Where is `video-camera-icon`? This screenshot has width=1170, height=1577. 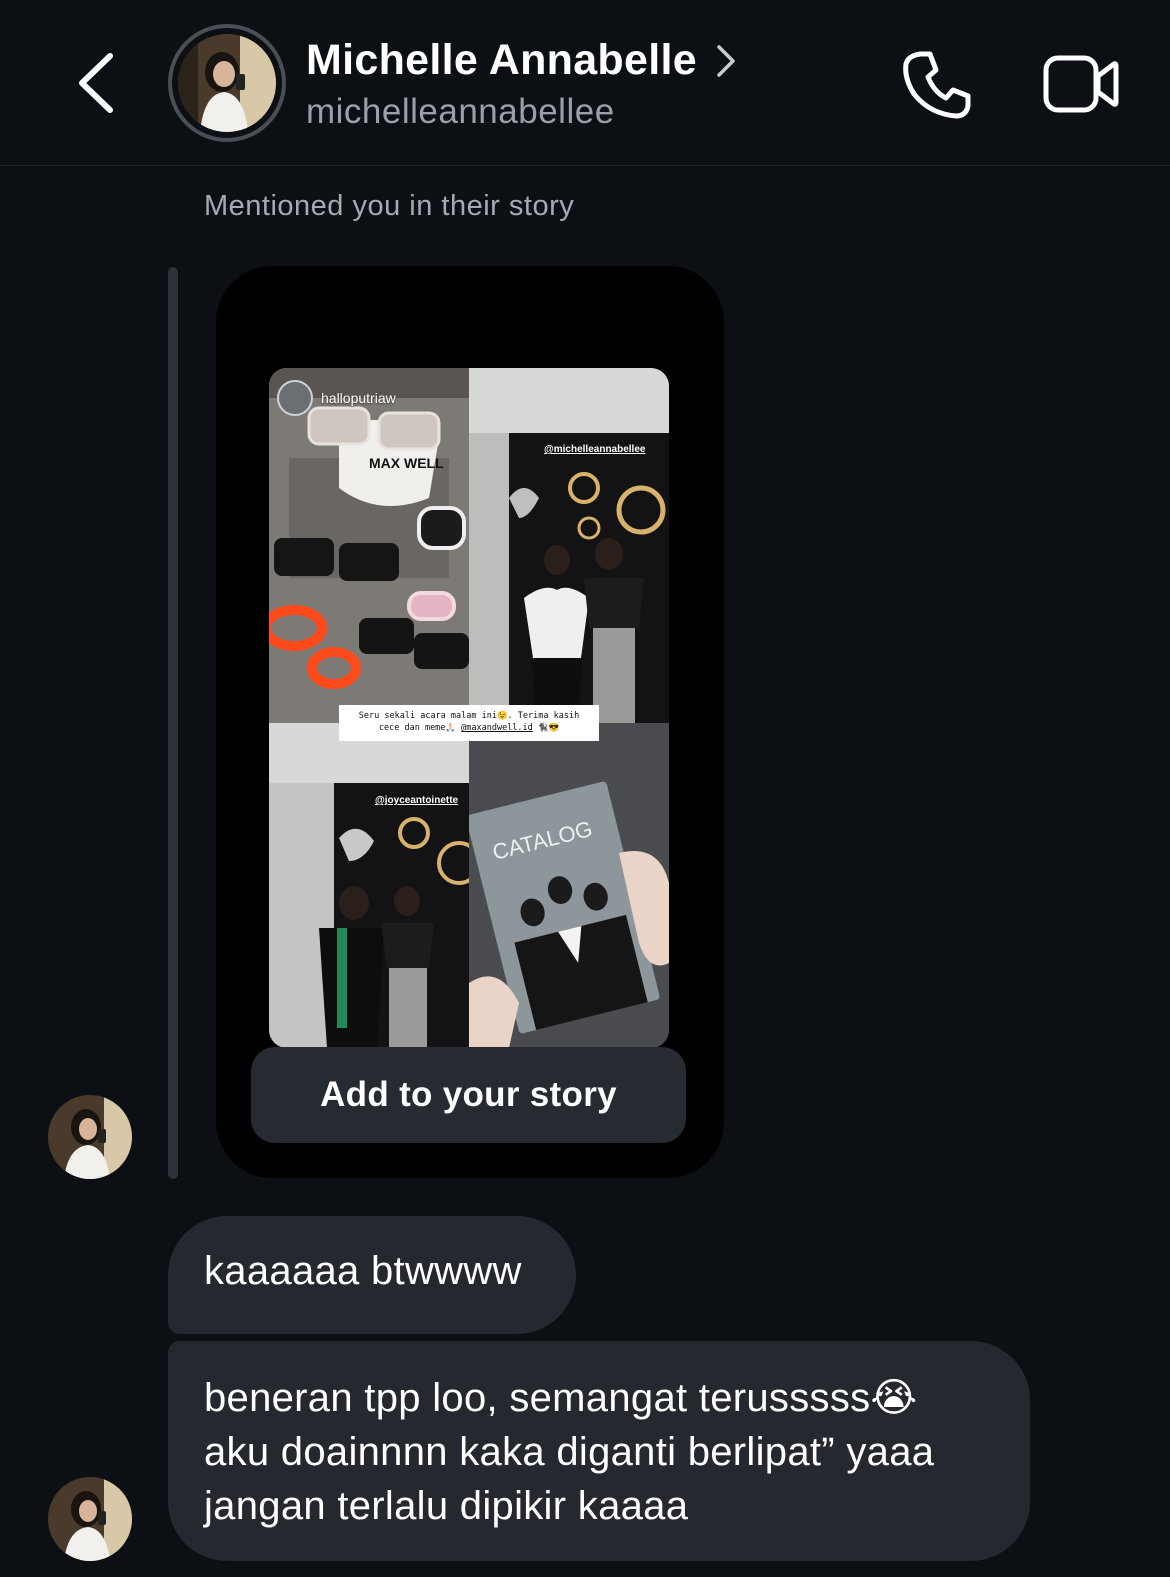 video-camera-icon is located at coordinates (1081, 84).